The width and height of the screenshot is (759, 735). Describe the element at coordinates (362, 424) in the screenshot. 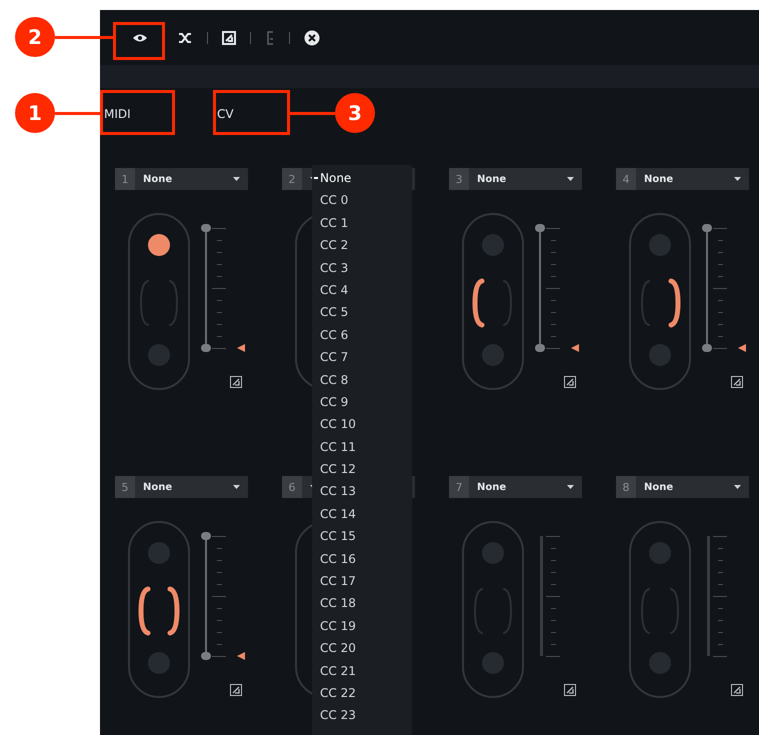

I see `menu-item: CC 10` at that location.